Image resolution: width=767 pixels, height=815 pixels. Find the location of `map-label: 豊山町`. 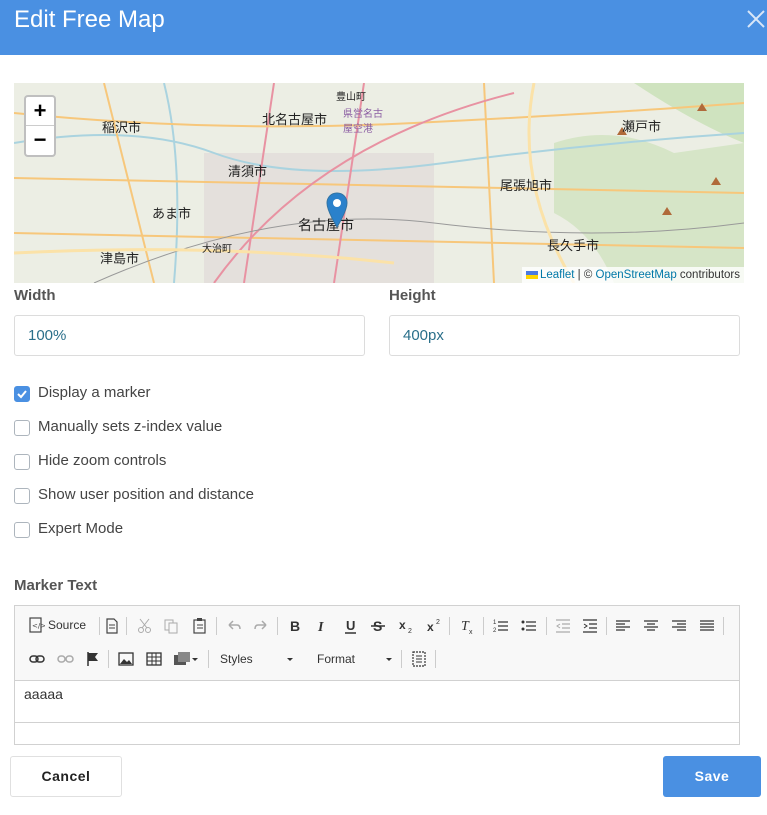

map-label: 豊山町 is located at coordinates (351, 97).